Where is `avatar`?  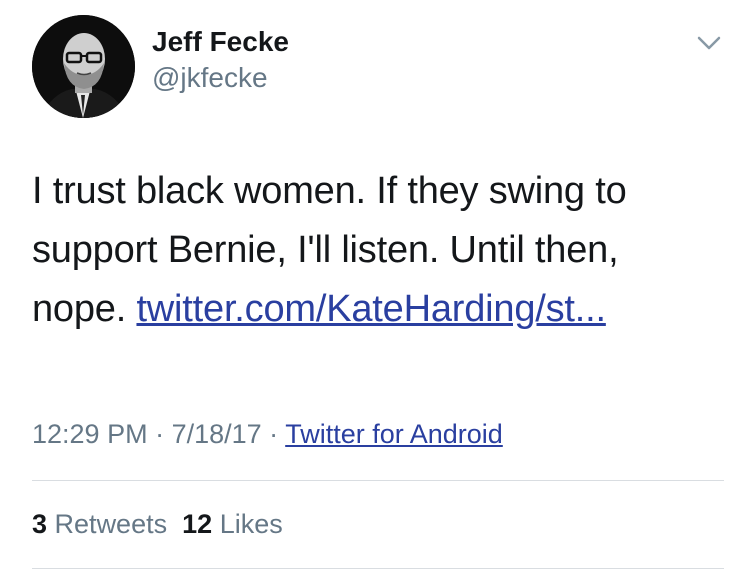
avatar is located at coordinates (83, 66).